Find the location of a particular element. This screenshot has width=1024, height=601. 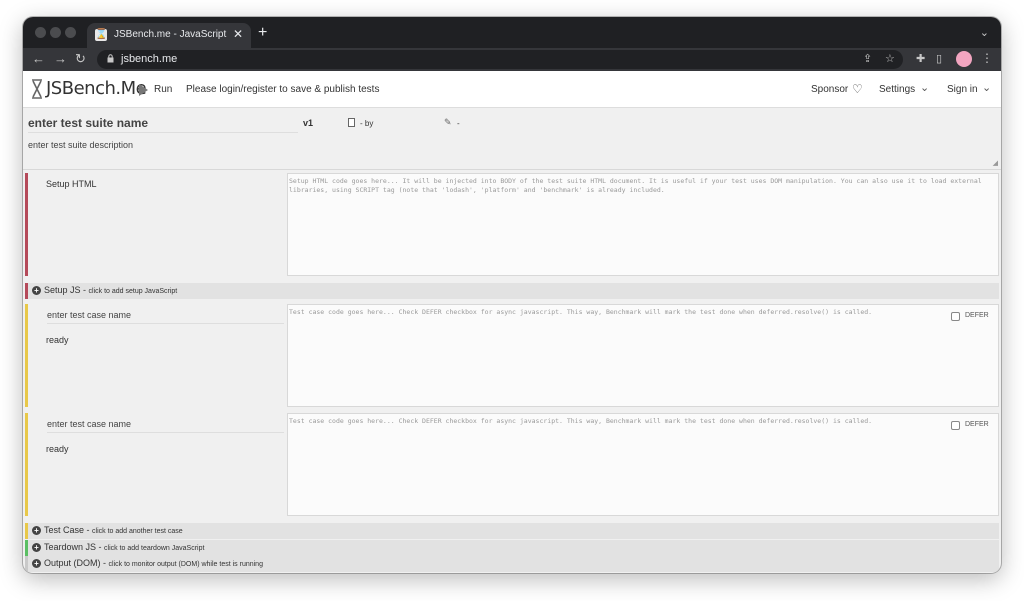

side-panel-icon: ▯ is located at coordinates (939, 58).